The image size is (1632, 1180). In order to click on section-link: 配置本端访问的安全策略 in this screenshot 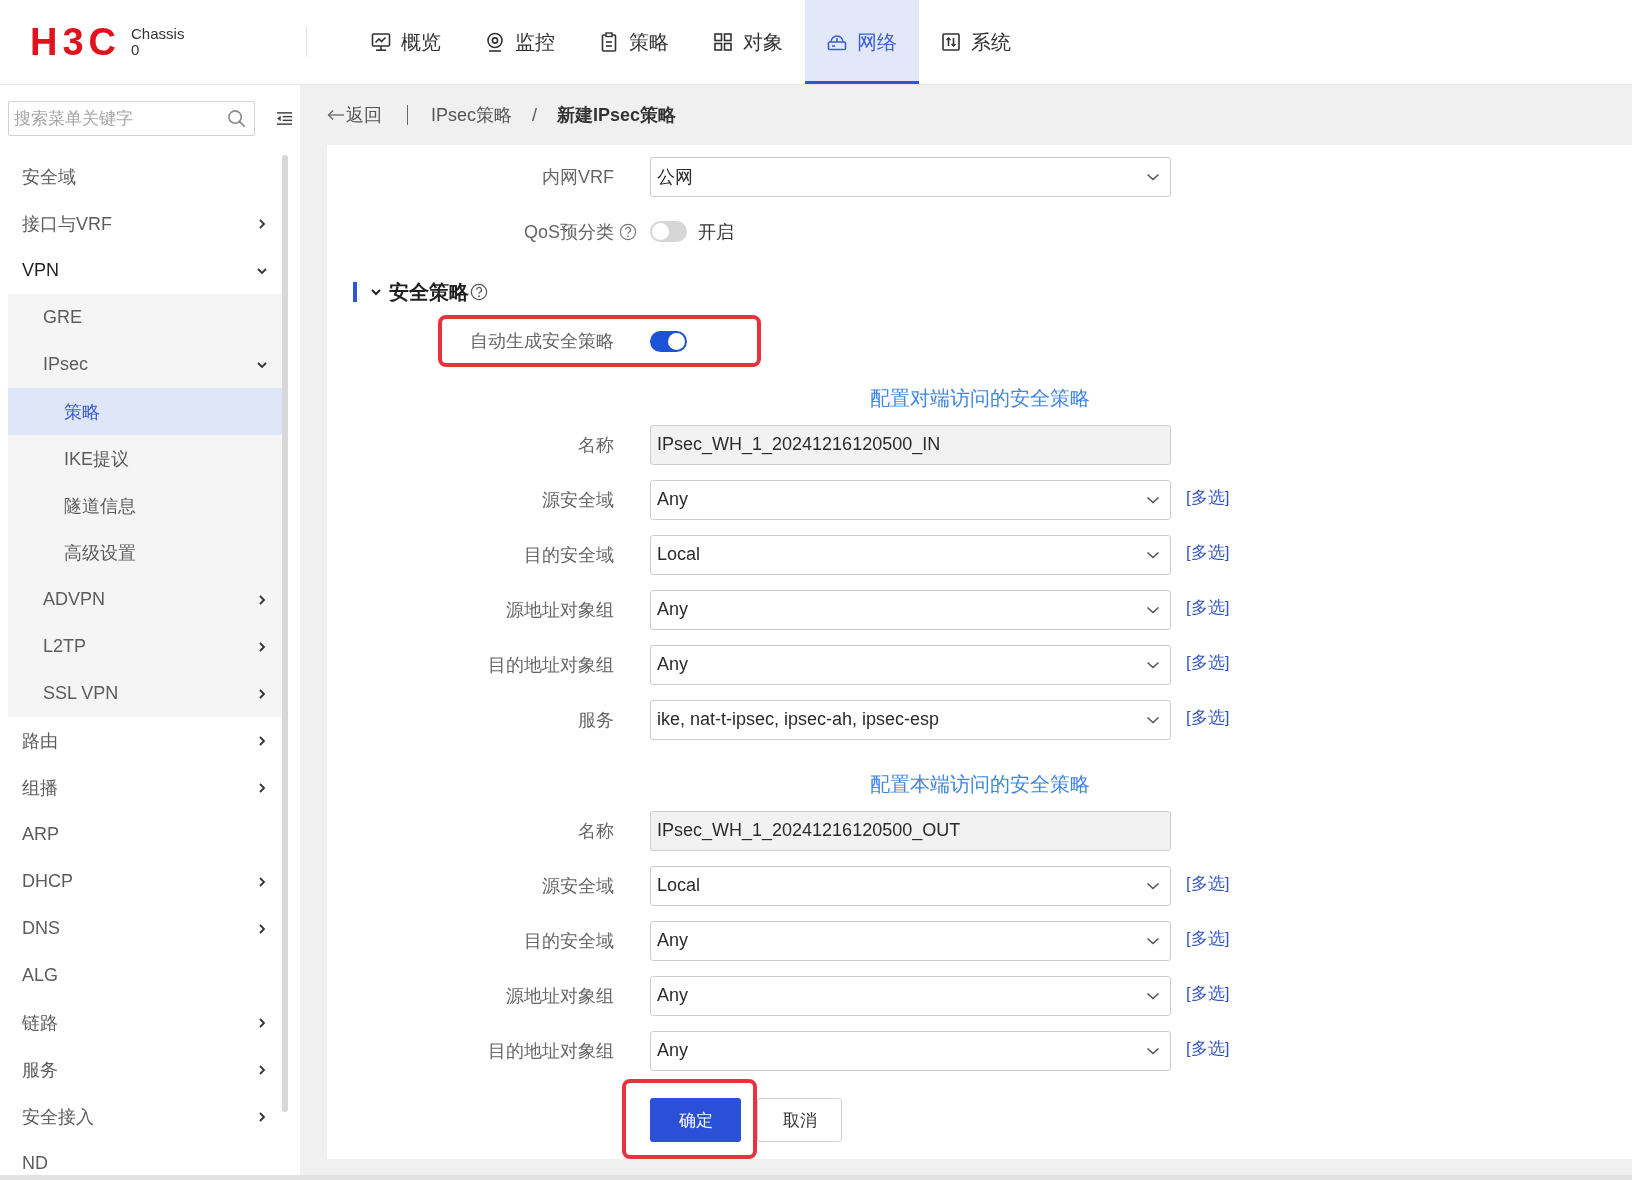, I will do `click(979, 784)`.